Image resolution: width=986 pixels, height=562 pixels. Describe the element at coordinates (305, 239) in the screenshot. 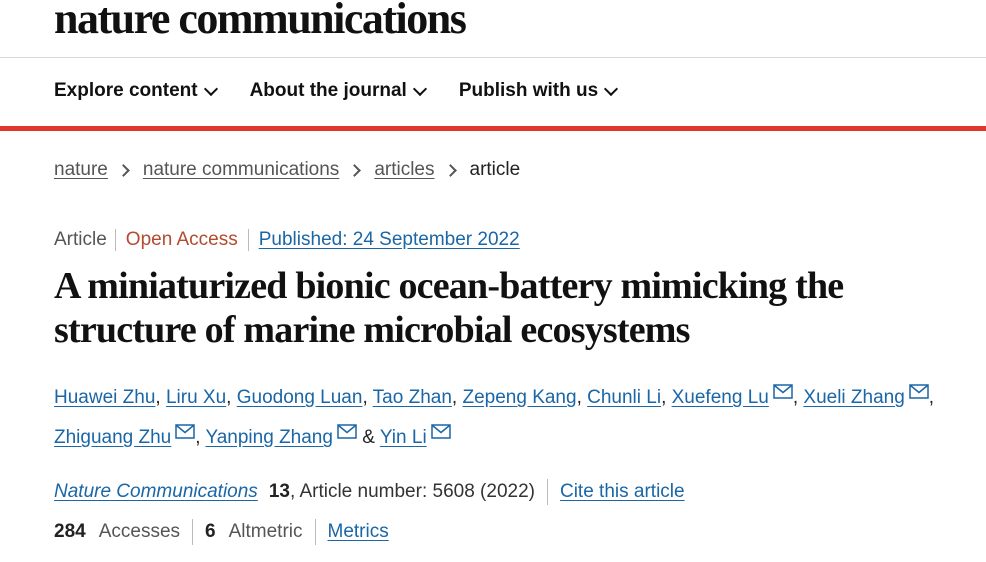

I see `published-label: Published:` at that location.